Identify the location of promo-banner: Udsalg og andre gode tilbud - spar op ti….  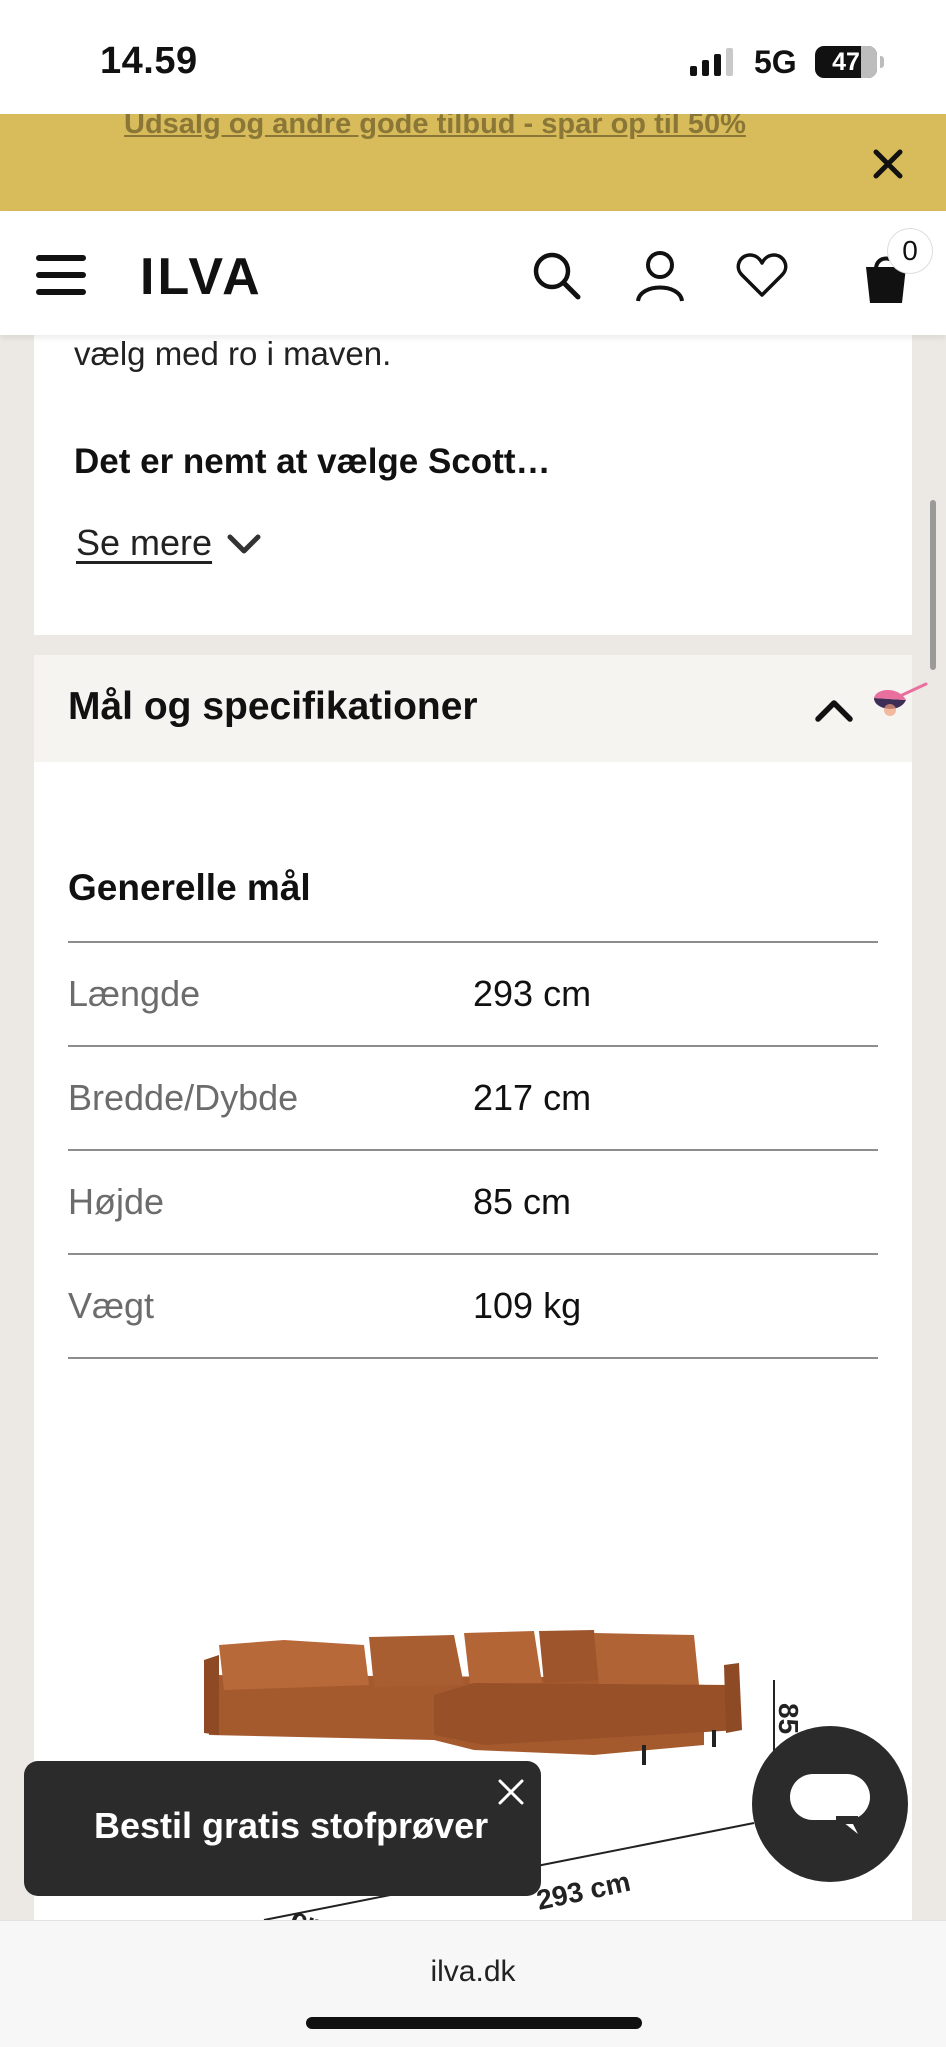
(473, 162).